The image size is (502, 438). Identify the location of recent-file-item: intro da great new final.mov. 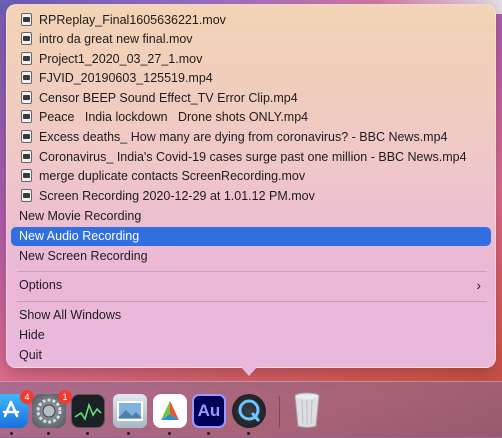
(251, 39).